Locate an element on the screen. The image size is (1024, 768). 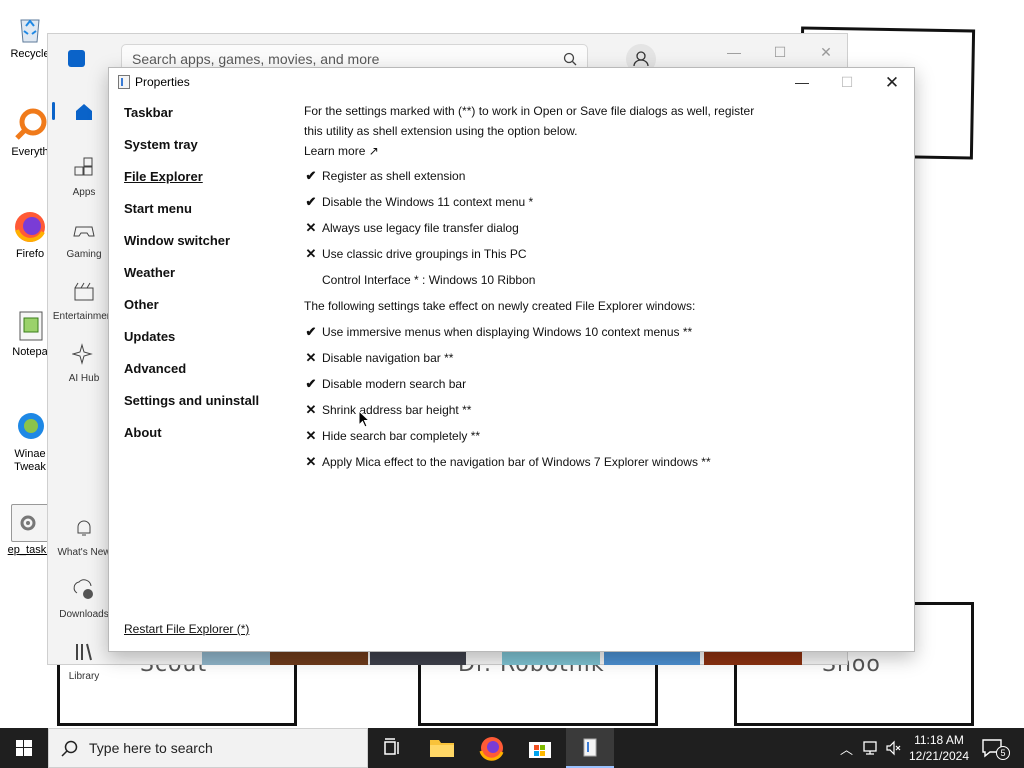
sidebar-item-start-menu: Start menu is located at coordinates (209, 215).